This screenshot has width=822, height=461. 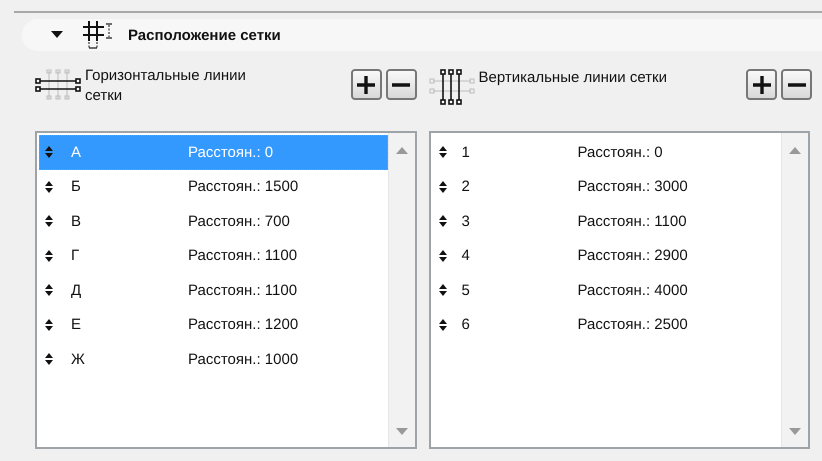 I want to click on list-row: 2 Расстоян.: 3000, so click(x=606, y=187).